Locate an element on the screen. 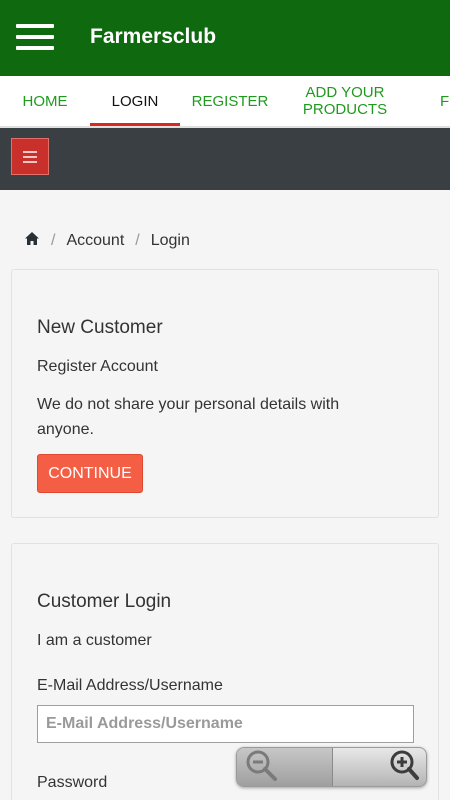 The width and height of the screenshot is (450, 800). continue-button: CONTINUE is located at coordinates (90, 473).